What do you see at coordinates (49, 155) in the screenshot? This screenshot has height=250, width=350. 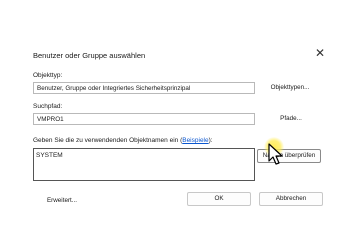 I see `object-names-value: SYSTEM` at bounding box center [49, 155].